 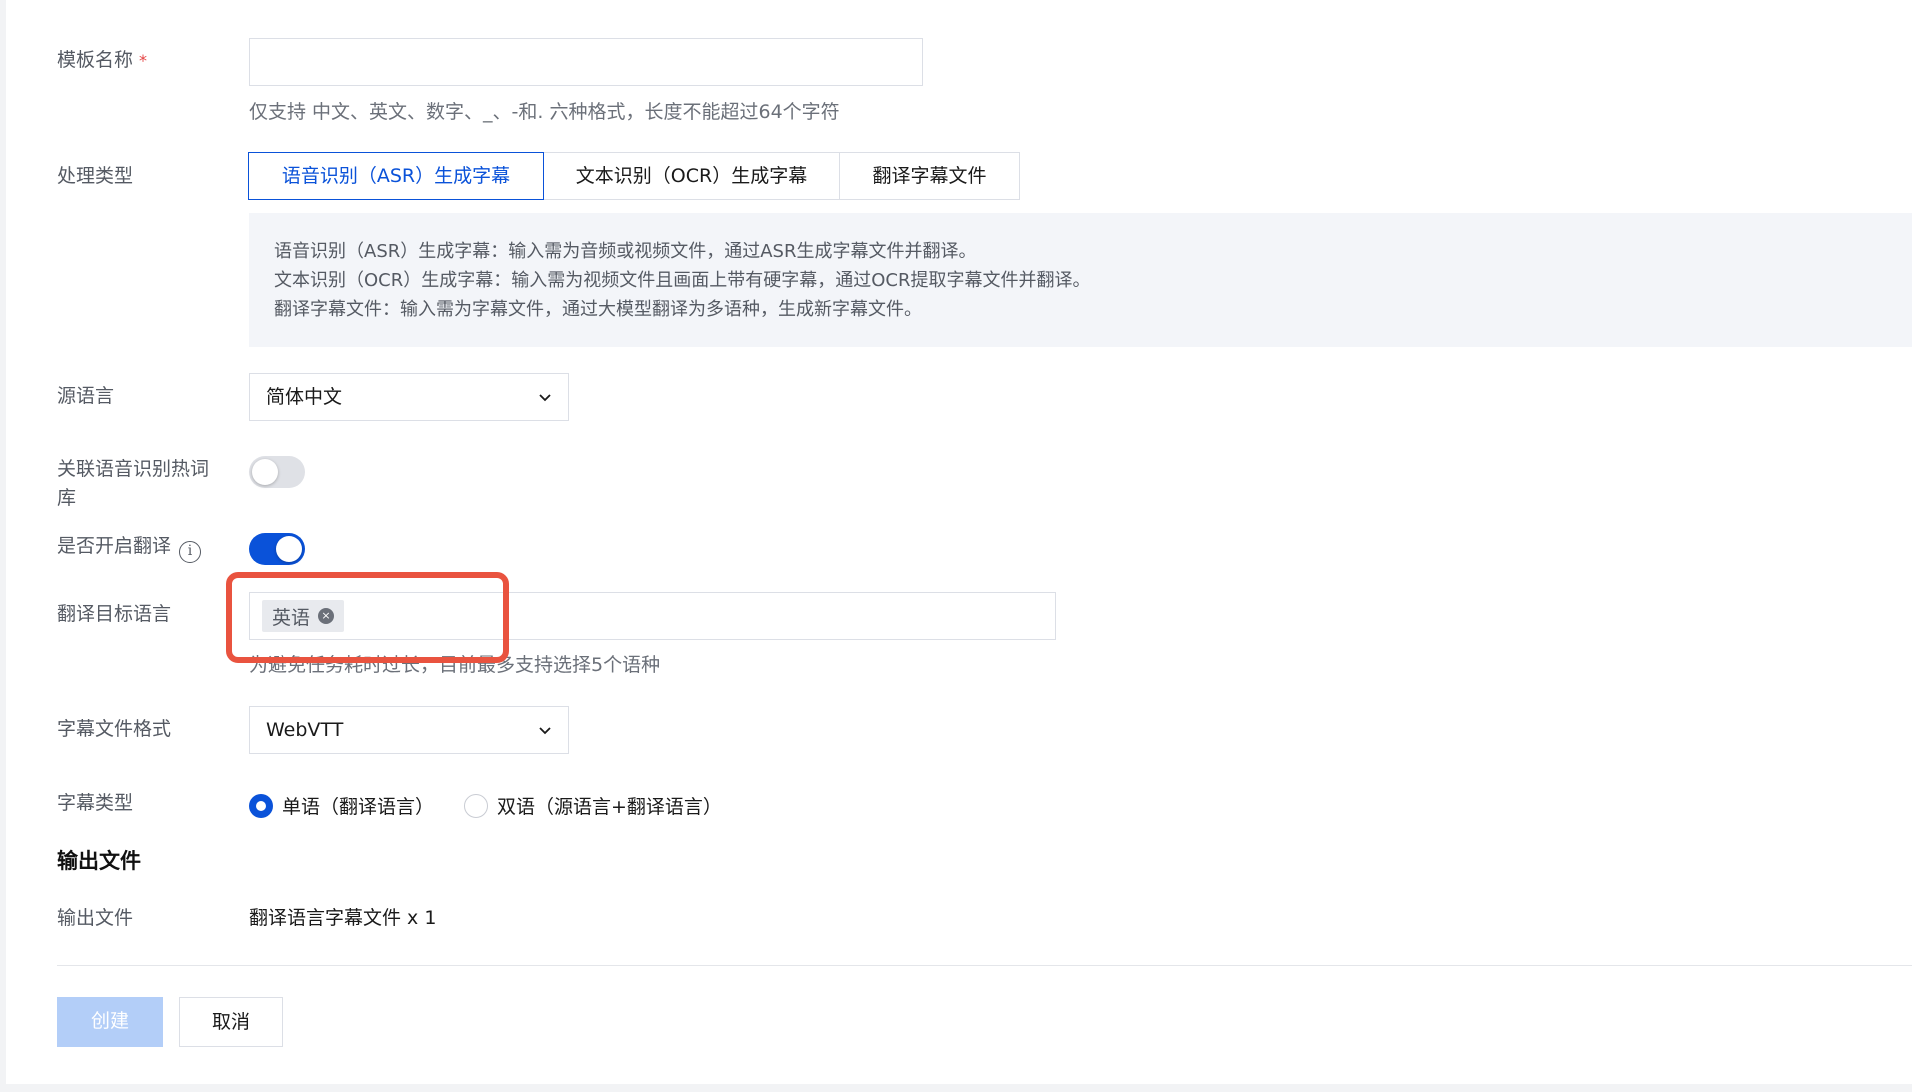 I want to click on translate-toggle, so click(x=277, y=549).